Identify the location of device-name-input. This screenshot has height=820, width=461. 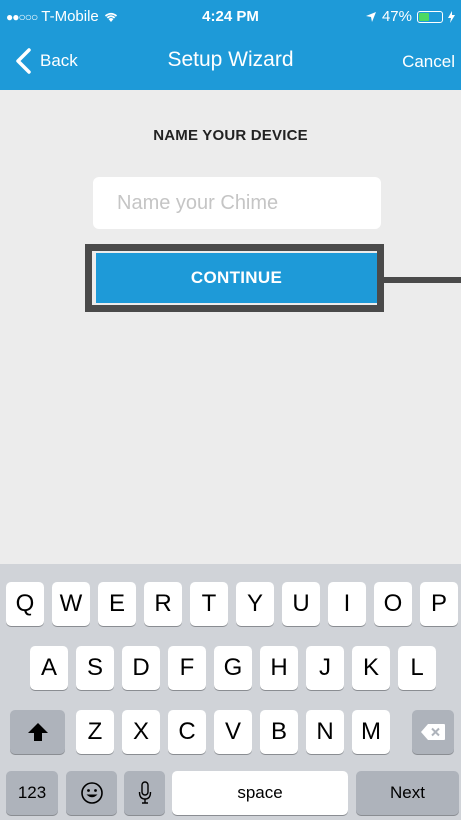
(237, 203).